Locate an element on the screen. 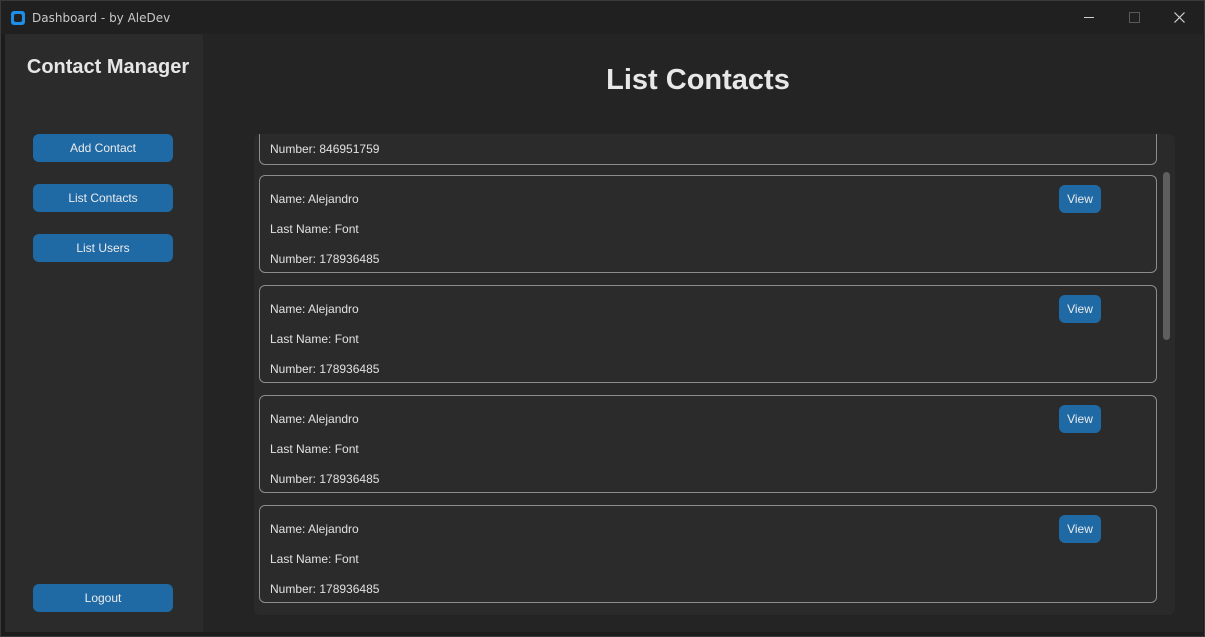 The width and height of the screenshot is (1205, 637). minimize-icon is located at coordinates (1089, 17).